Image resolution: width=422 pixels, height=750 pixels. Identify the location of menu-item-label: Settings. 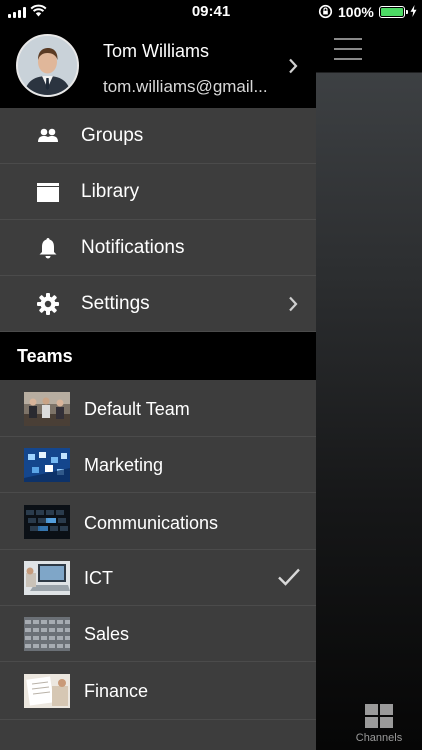
(115, 303).